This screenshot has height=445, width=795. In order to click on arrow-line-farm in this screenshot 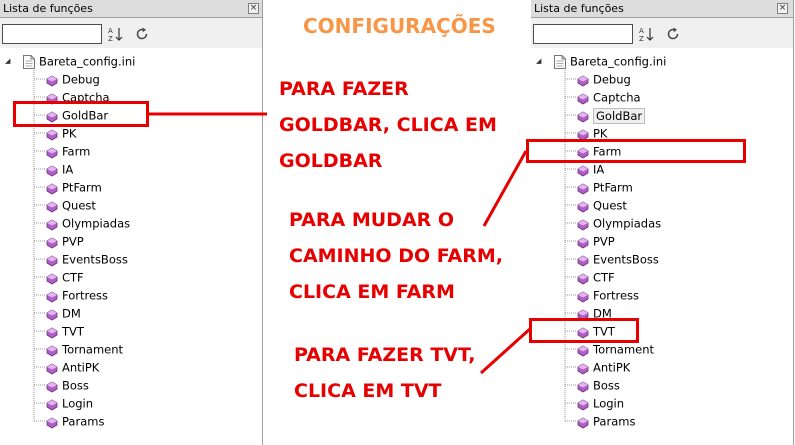, I will do `click(505, 188)`.